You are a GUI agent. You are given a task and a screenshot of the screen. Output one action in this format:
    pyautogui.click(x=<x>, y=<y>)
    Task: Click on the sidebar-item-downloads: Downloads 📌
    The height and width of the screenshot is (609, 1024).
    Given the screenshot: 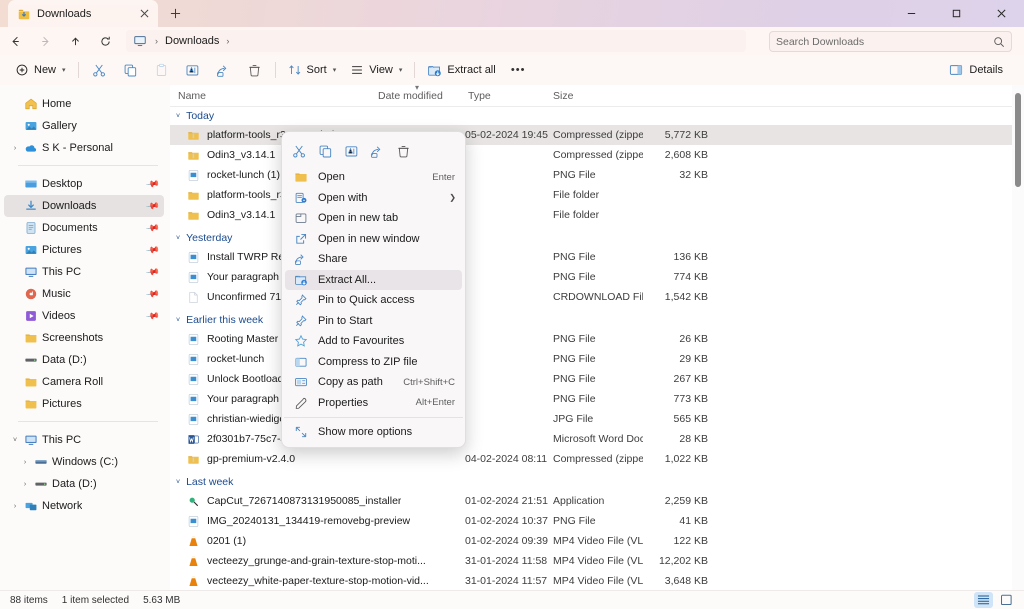 What is the action you would take?
    pyautogui.click(x=84, y=206)
    